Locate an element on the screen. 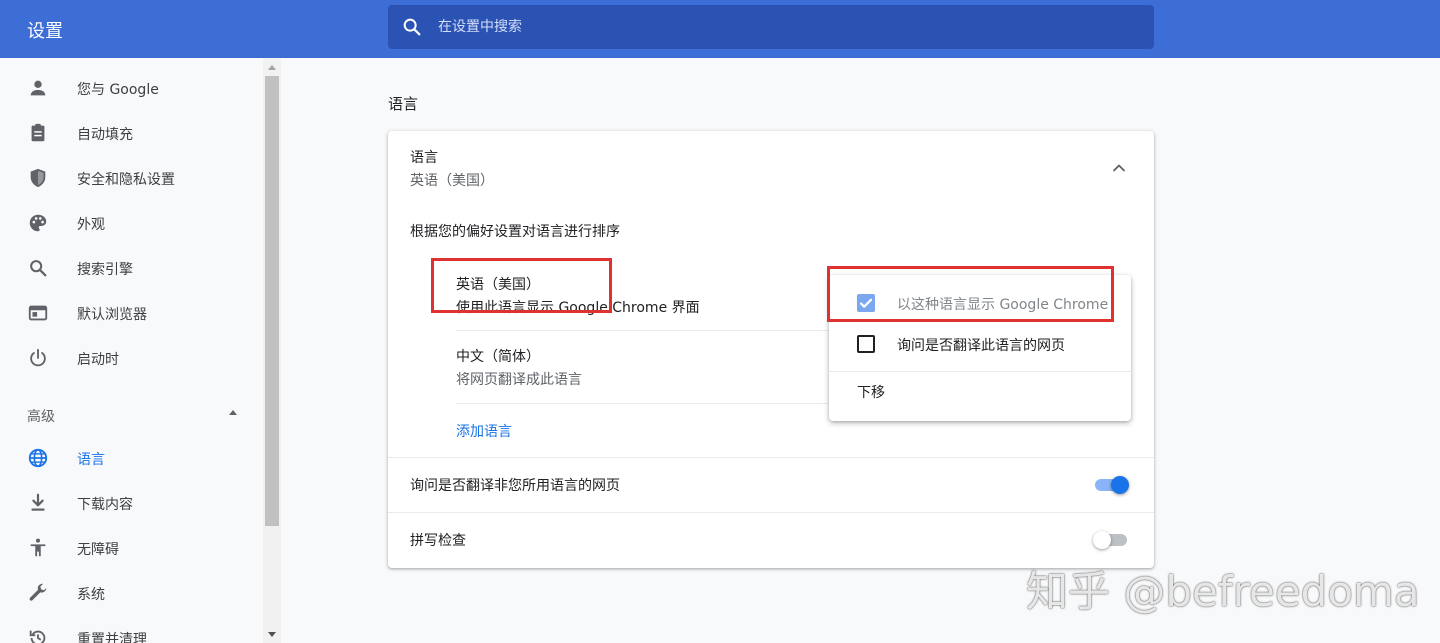  watermark: 知乎 @befreedoma is located at coordinates (1223, 591).